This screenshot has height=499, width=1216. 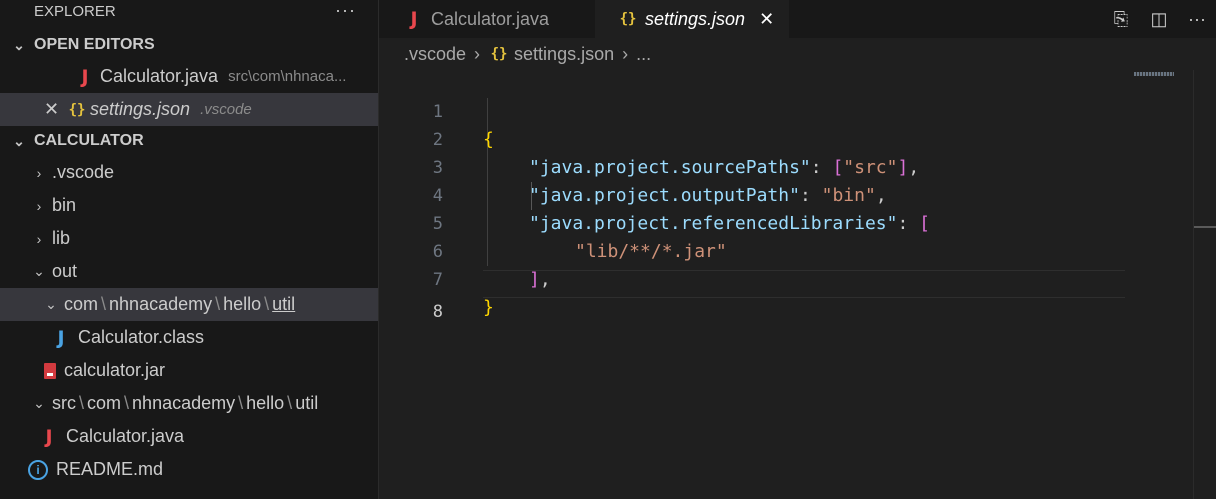 What do you see at coordinates (265, 403) in the screenshot?
I see `path-segment: hello` at bounding box center [265, 403].